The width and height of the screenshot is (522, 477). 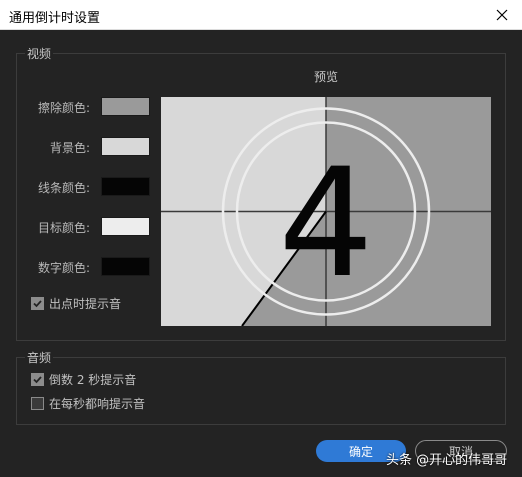 I want to click on title-bar: 通用倒计时设置, so click(x=261, y=15).